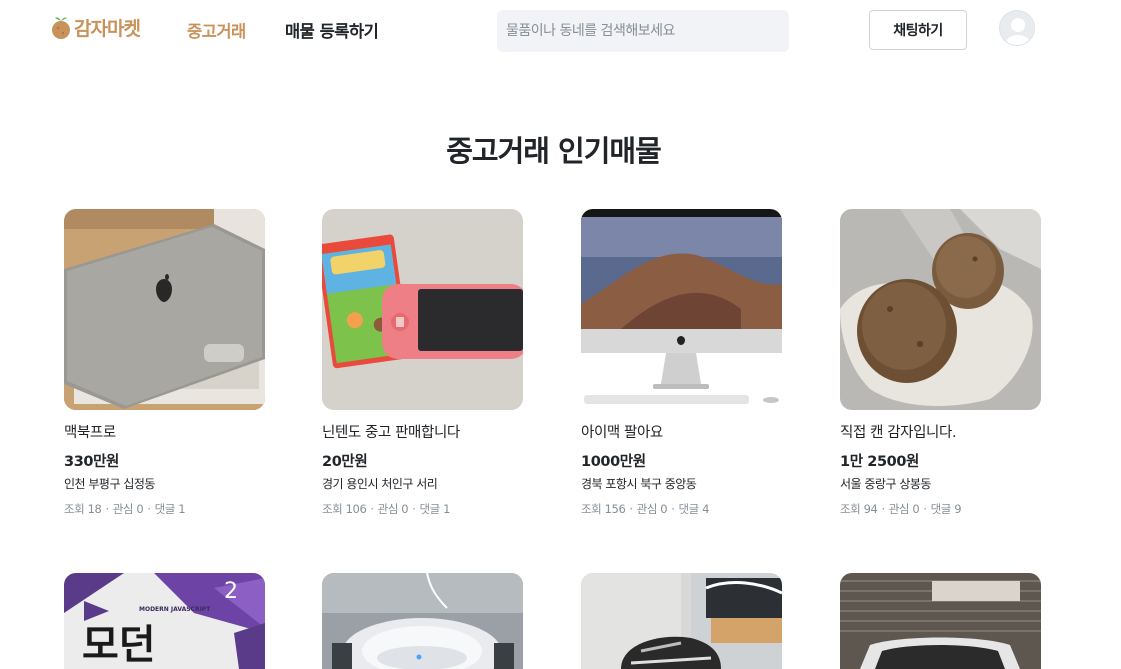  Describe the element at coordinates (119, 645) in the screenshot. I see `book-title-text: 모던` at that location.